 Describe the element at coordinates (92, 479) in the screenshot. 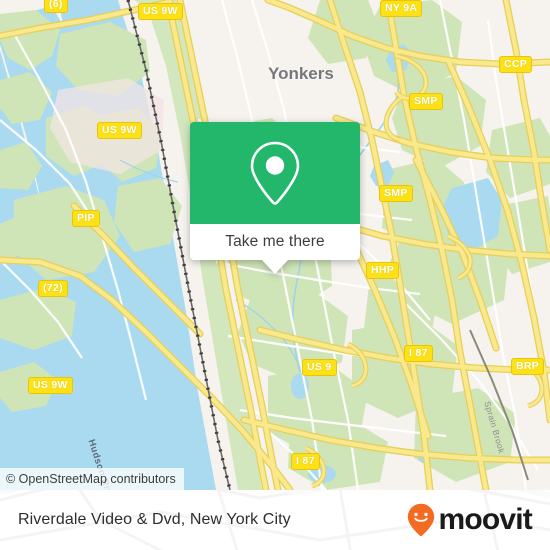

I see `osm-attribution: © OpenStreetMap contributors` at that location.